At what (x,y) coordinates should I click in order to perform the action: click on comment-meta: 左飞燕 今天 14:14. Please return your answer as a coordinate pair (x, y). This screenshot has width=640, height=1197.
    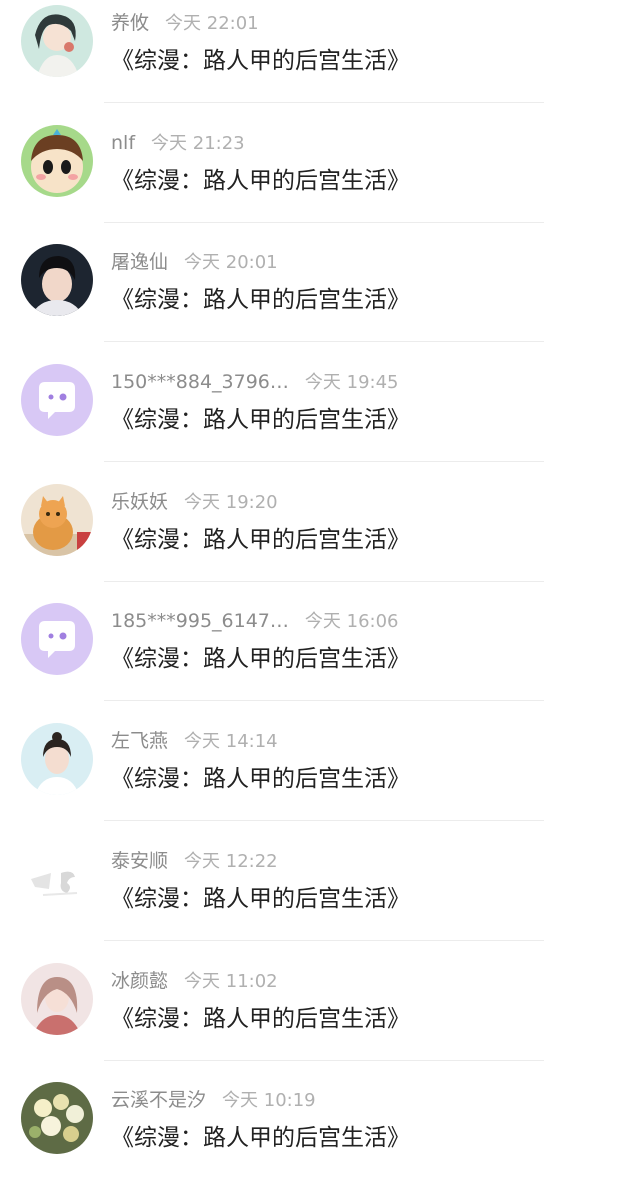
    Looking at the image, I should click on (194, 741).